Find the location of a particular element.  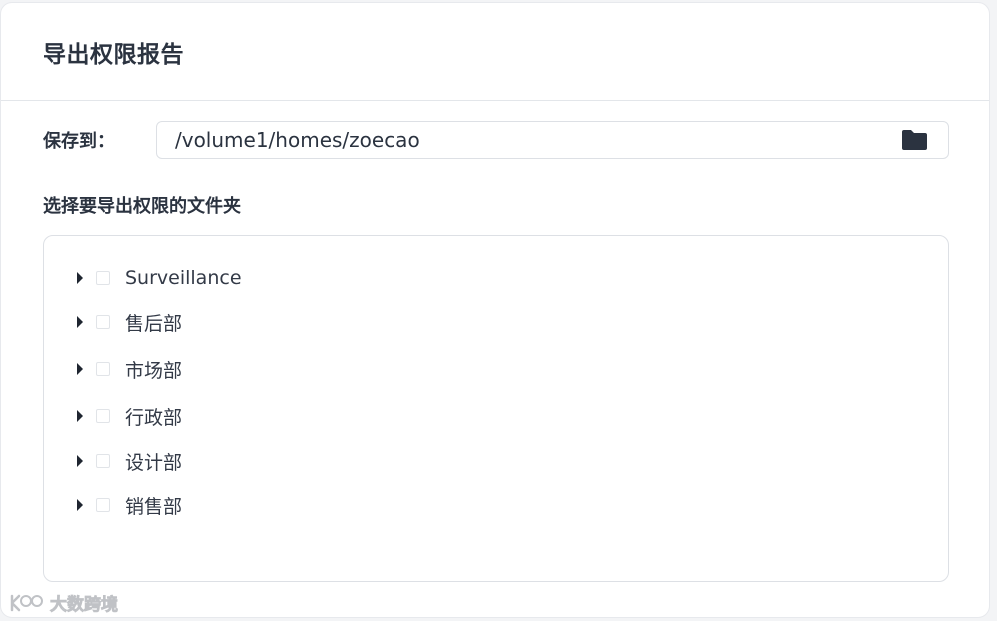

watermark-text: 大数跨境 is located at coordinates (84, 605).